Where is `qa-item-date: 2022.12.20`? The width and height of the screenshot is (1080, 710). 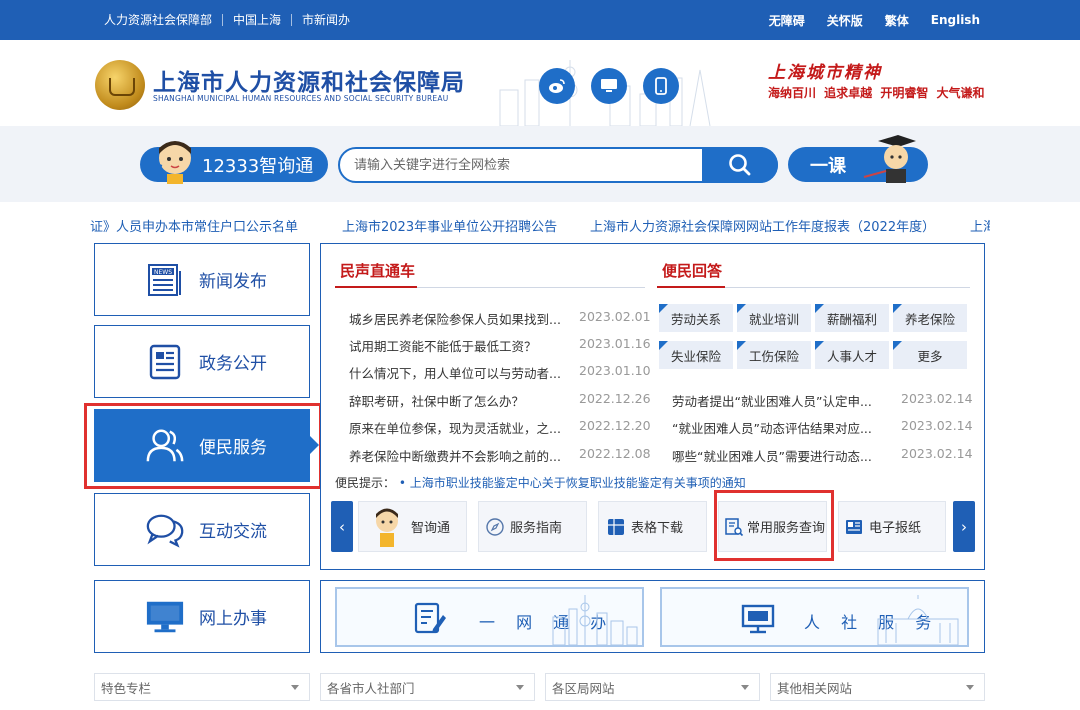 qa-item-date: 2022.12.20 is located at coordinates (615, 425).